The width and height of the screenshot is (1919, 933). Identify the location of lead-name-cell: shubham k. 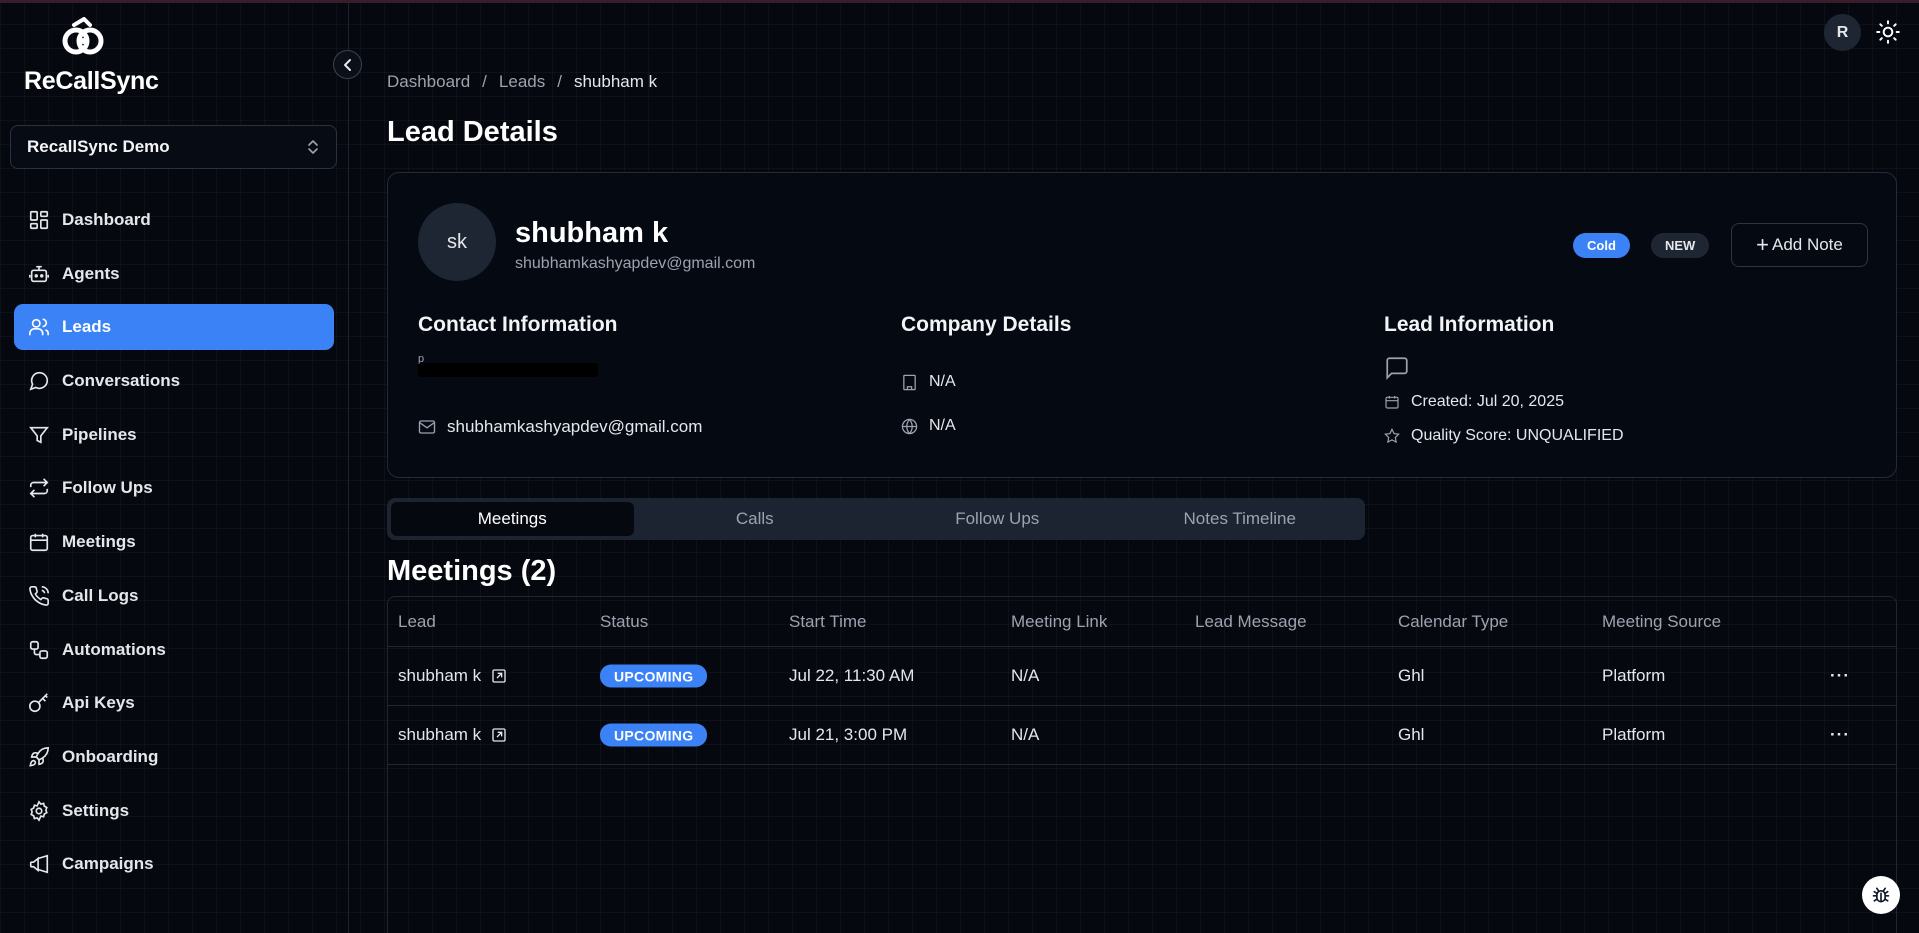
(440, 734).